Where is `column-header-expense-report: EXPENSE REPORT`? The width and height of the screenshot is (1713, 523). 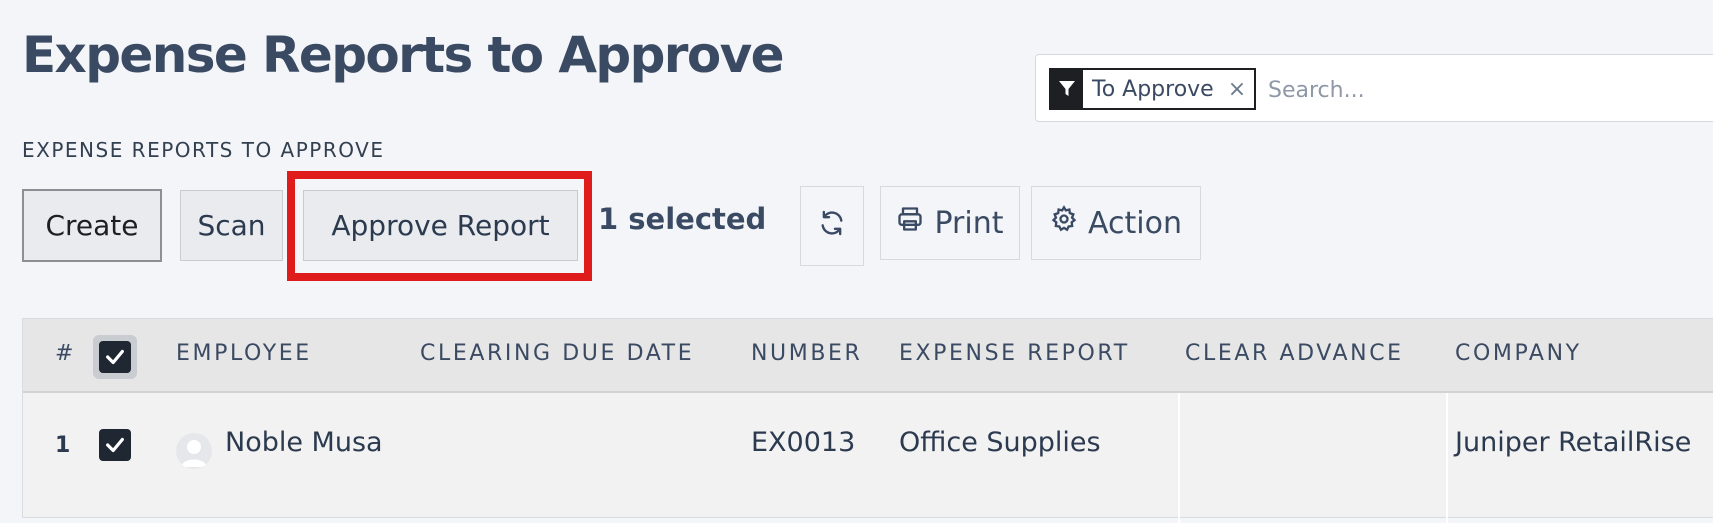
column-header-expense-report: EXPENSE REPORT is located at coordinates (1014, 353).